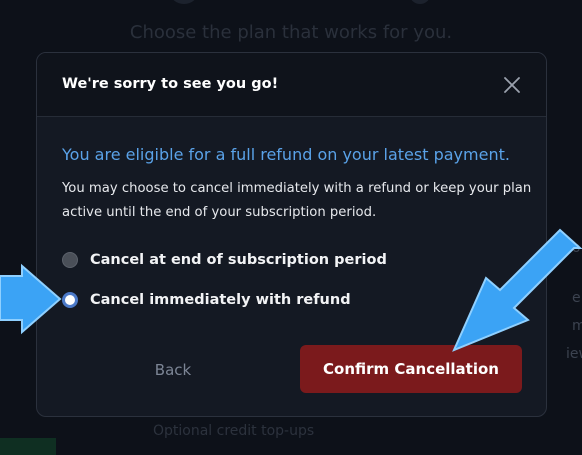 Image resolution: width=582 pixels, height=455 pixels. Describe the element at coordinates (238, 260) in the screenshot. I see `option-label: Cancel at end of subscription period` at that location.